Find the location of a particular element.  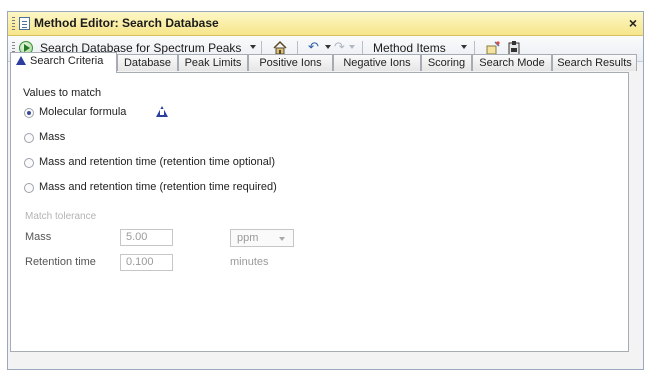

mass-label: Mass is located at coordinates (38, 237).